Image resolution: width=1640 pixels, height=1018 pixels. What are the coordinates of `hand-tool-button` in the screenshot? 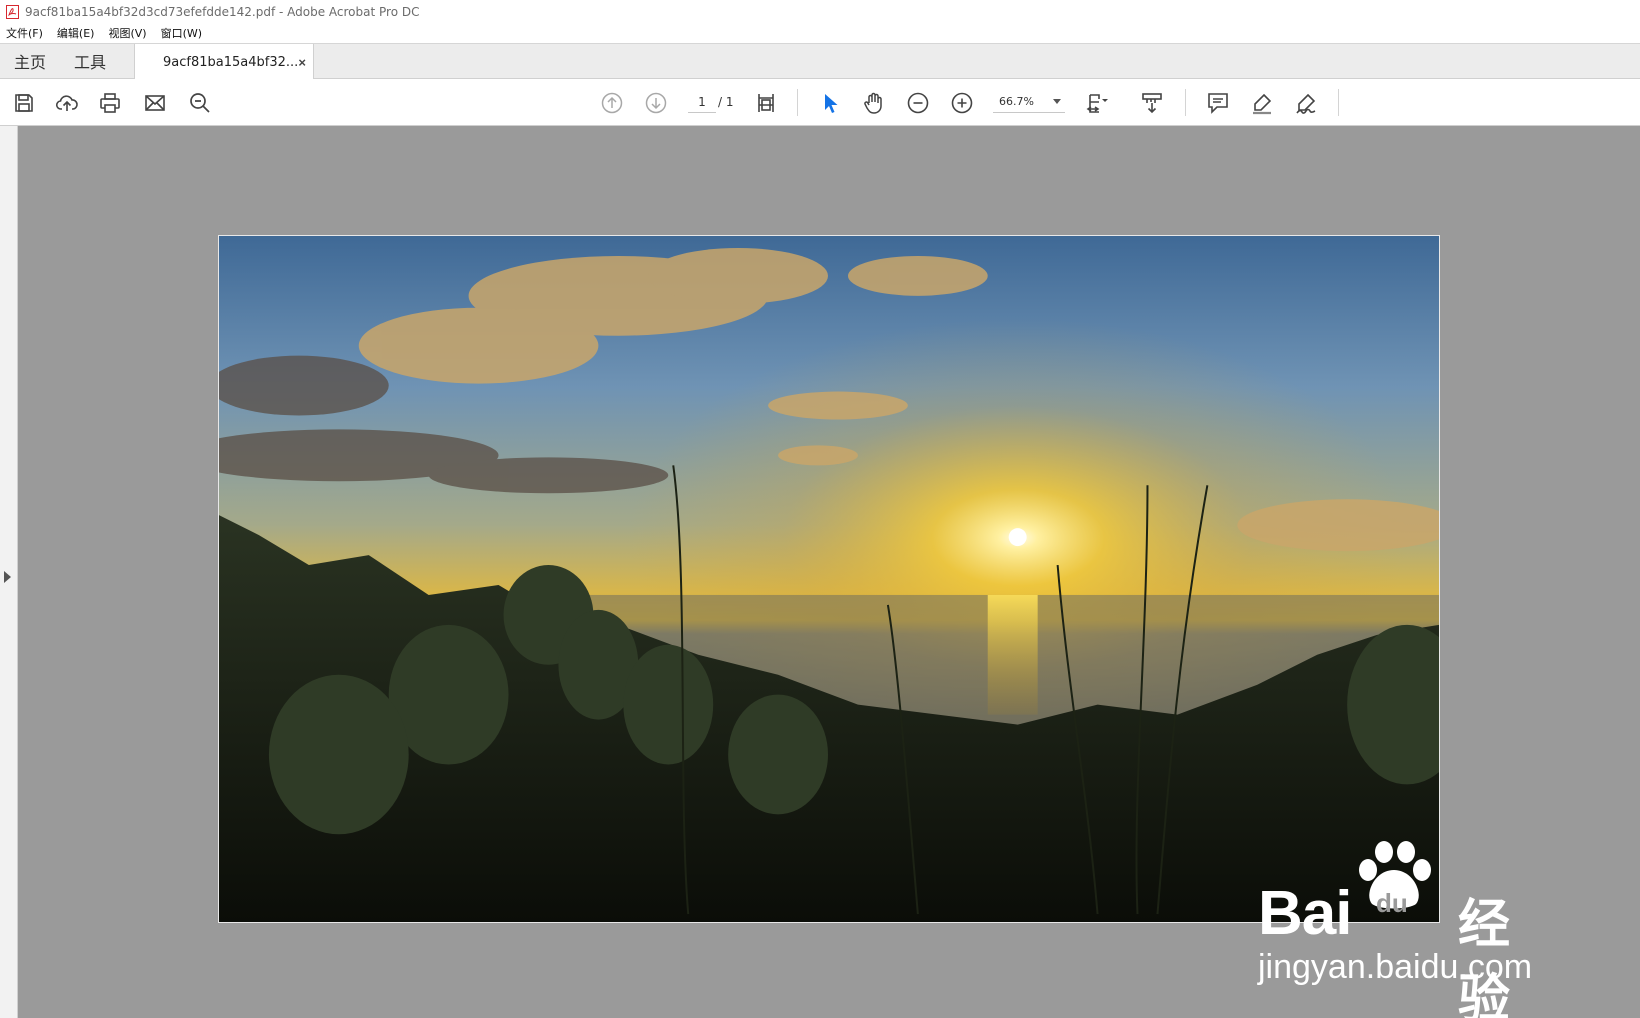 It's located at (874, 103).